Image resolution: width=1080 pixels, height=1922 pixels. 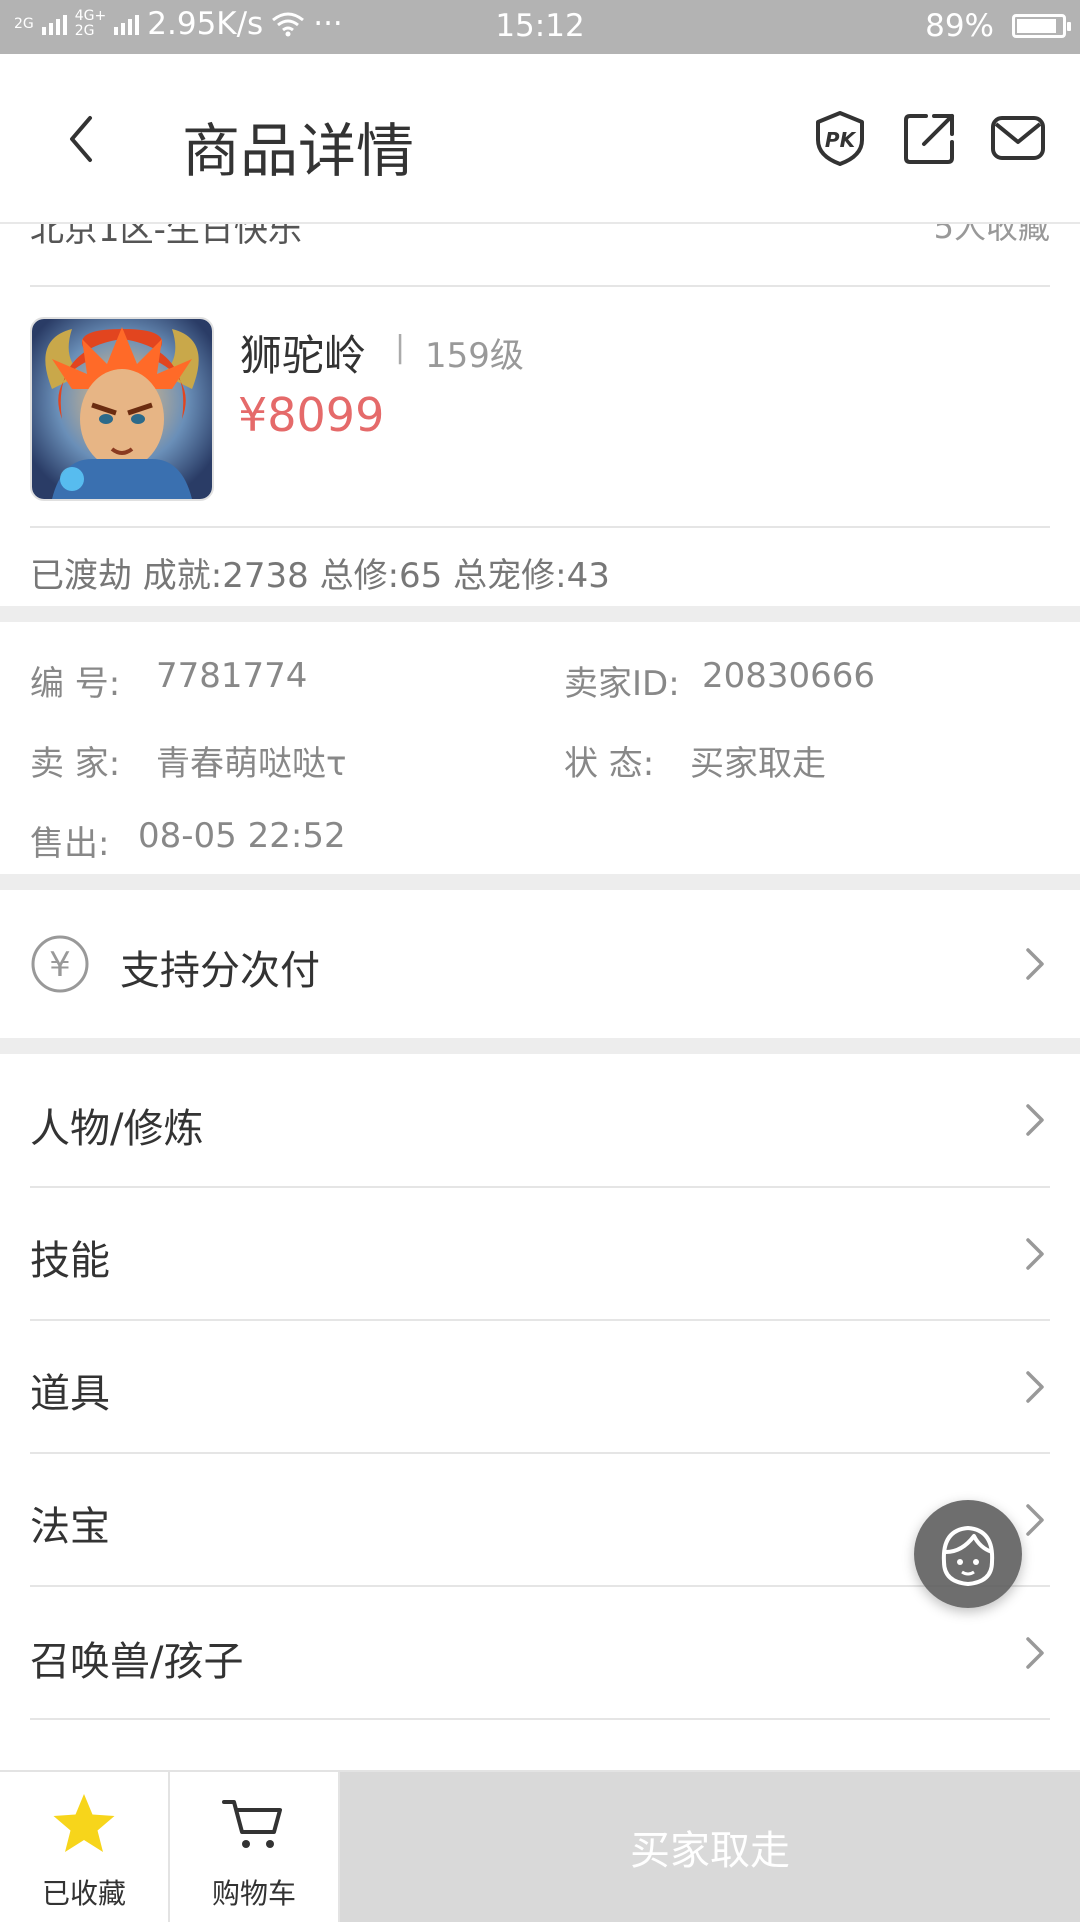 What do you see at coordinates (609, 764) in the screenshot?
I see `status-label: 状 态:` at bounding box center [609, 764].